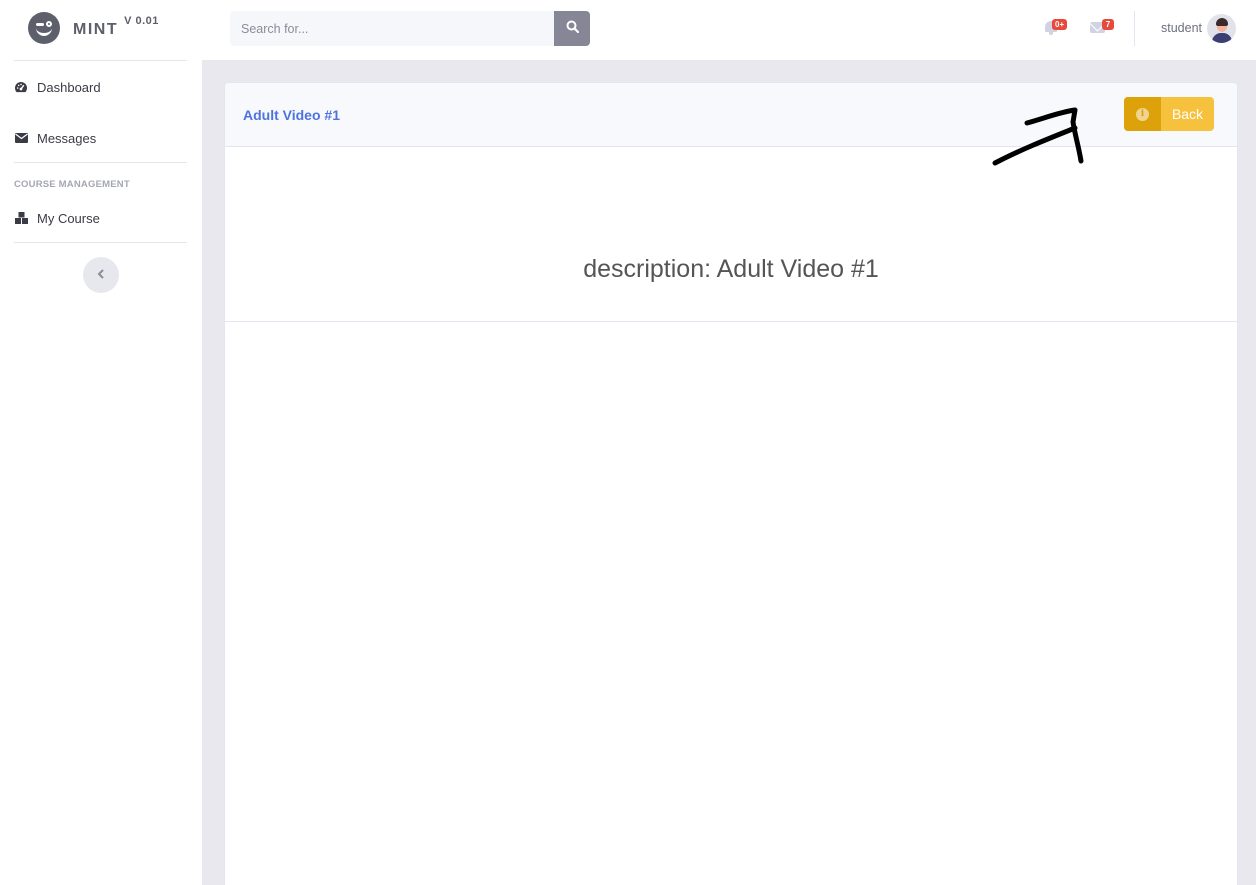 This screenshot has width=1256, height=885. I want to click on card-title: Adult Video #1, so click(291, 115).